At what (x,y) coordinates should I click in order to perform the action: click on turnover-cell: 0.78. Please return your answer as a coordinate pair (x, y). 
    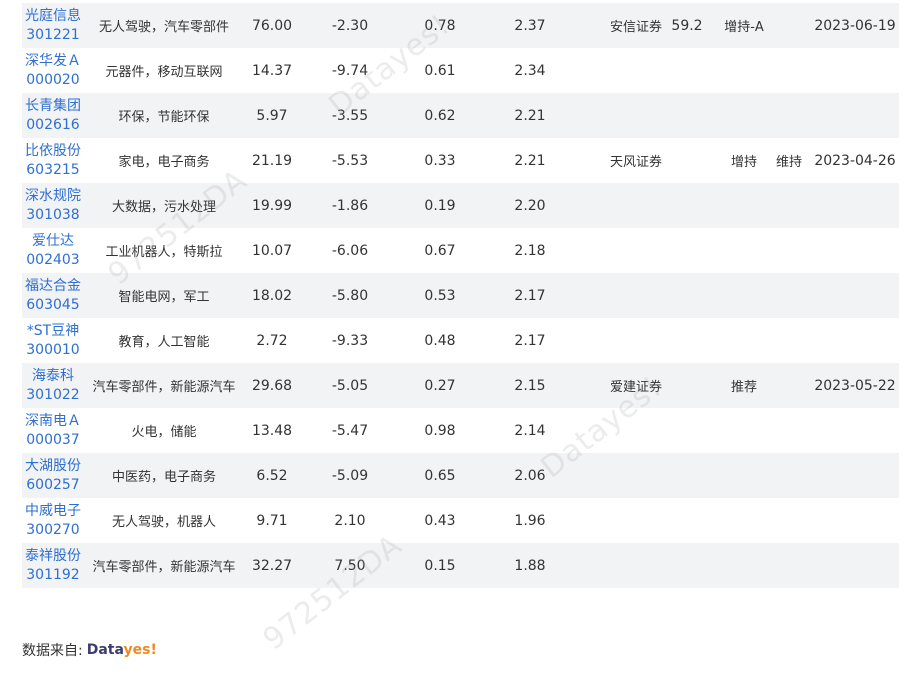
    Looking at the image, I should click on (440, 25).